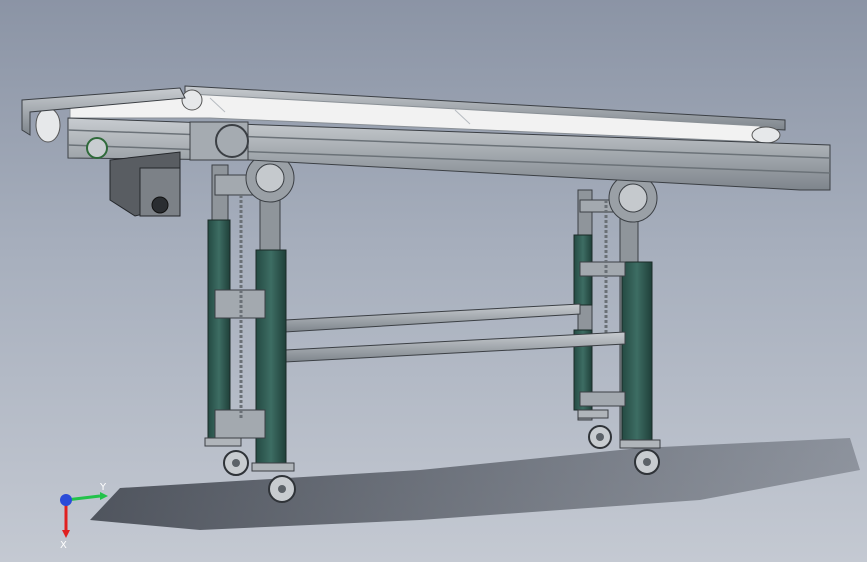 The width and height of the screenshot is (867, 562). I want to click on rear-leg-assembly, so click(617, 324).